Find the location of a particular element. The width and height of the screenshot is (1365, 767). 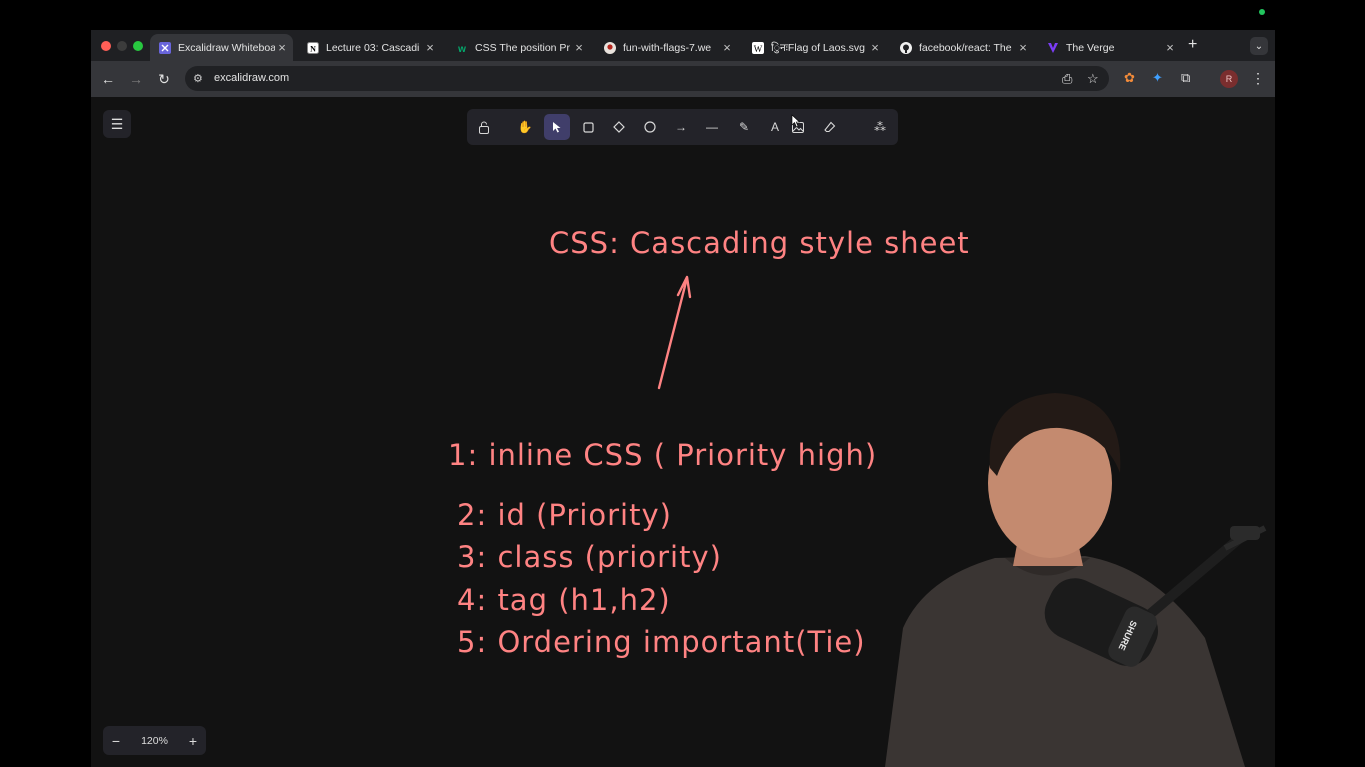

canvas-heading: CSS: Cascading style sheet is located at coordinates (759, 243).